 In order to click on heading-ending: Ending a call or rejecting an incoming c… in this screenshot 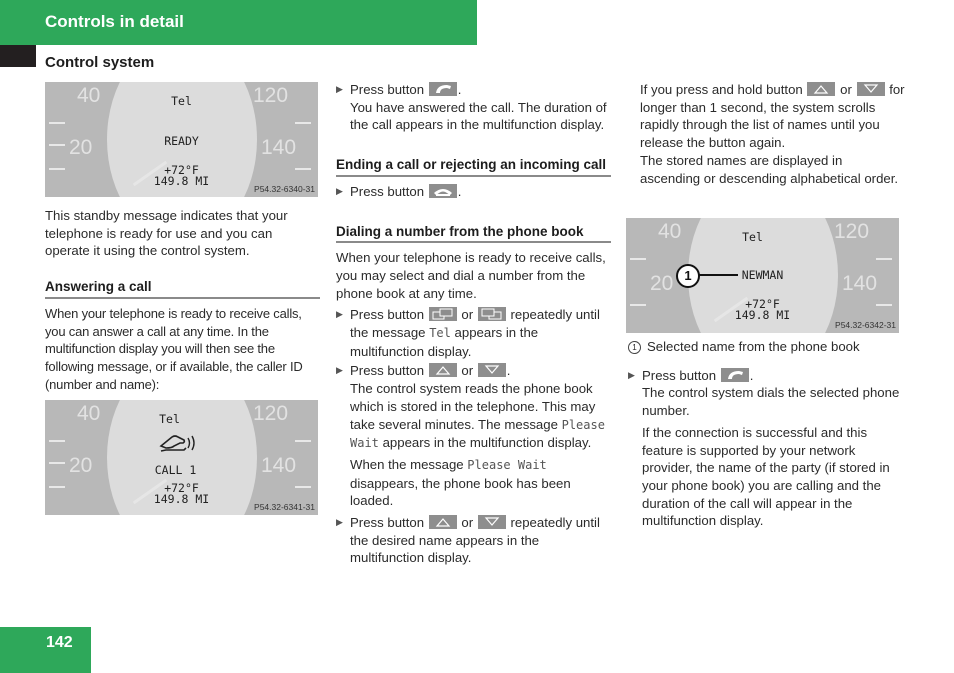, I will do `click(473, 166)`.